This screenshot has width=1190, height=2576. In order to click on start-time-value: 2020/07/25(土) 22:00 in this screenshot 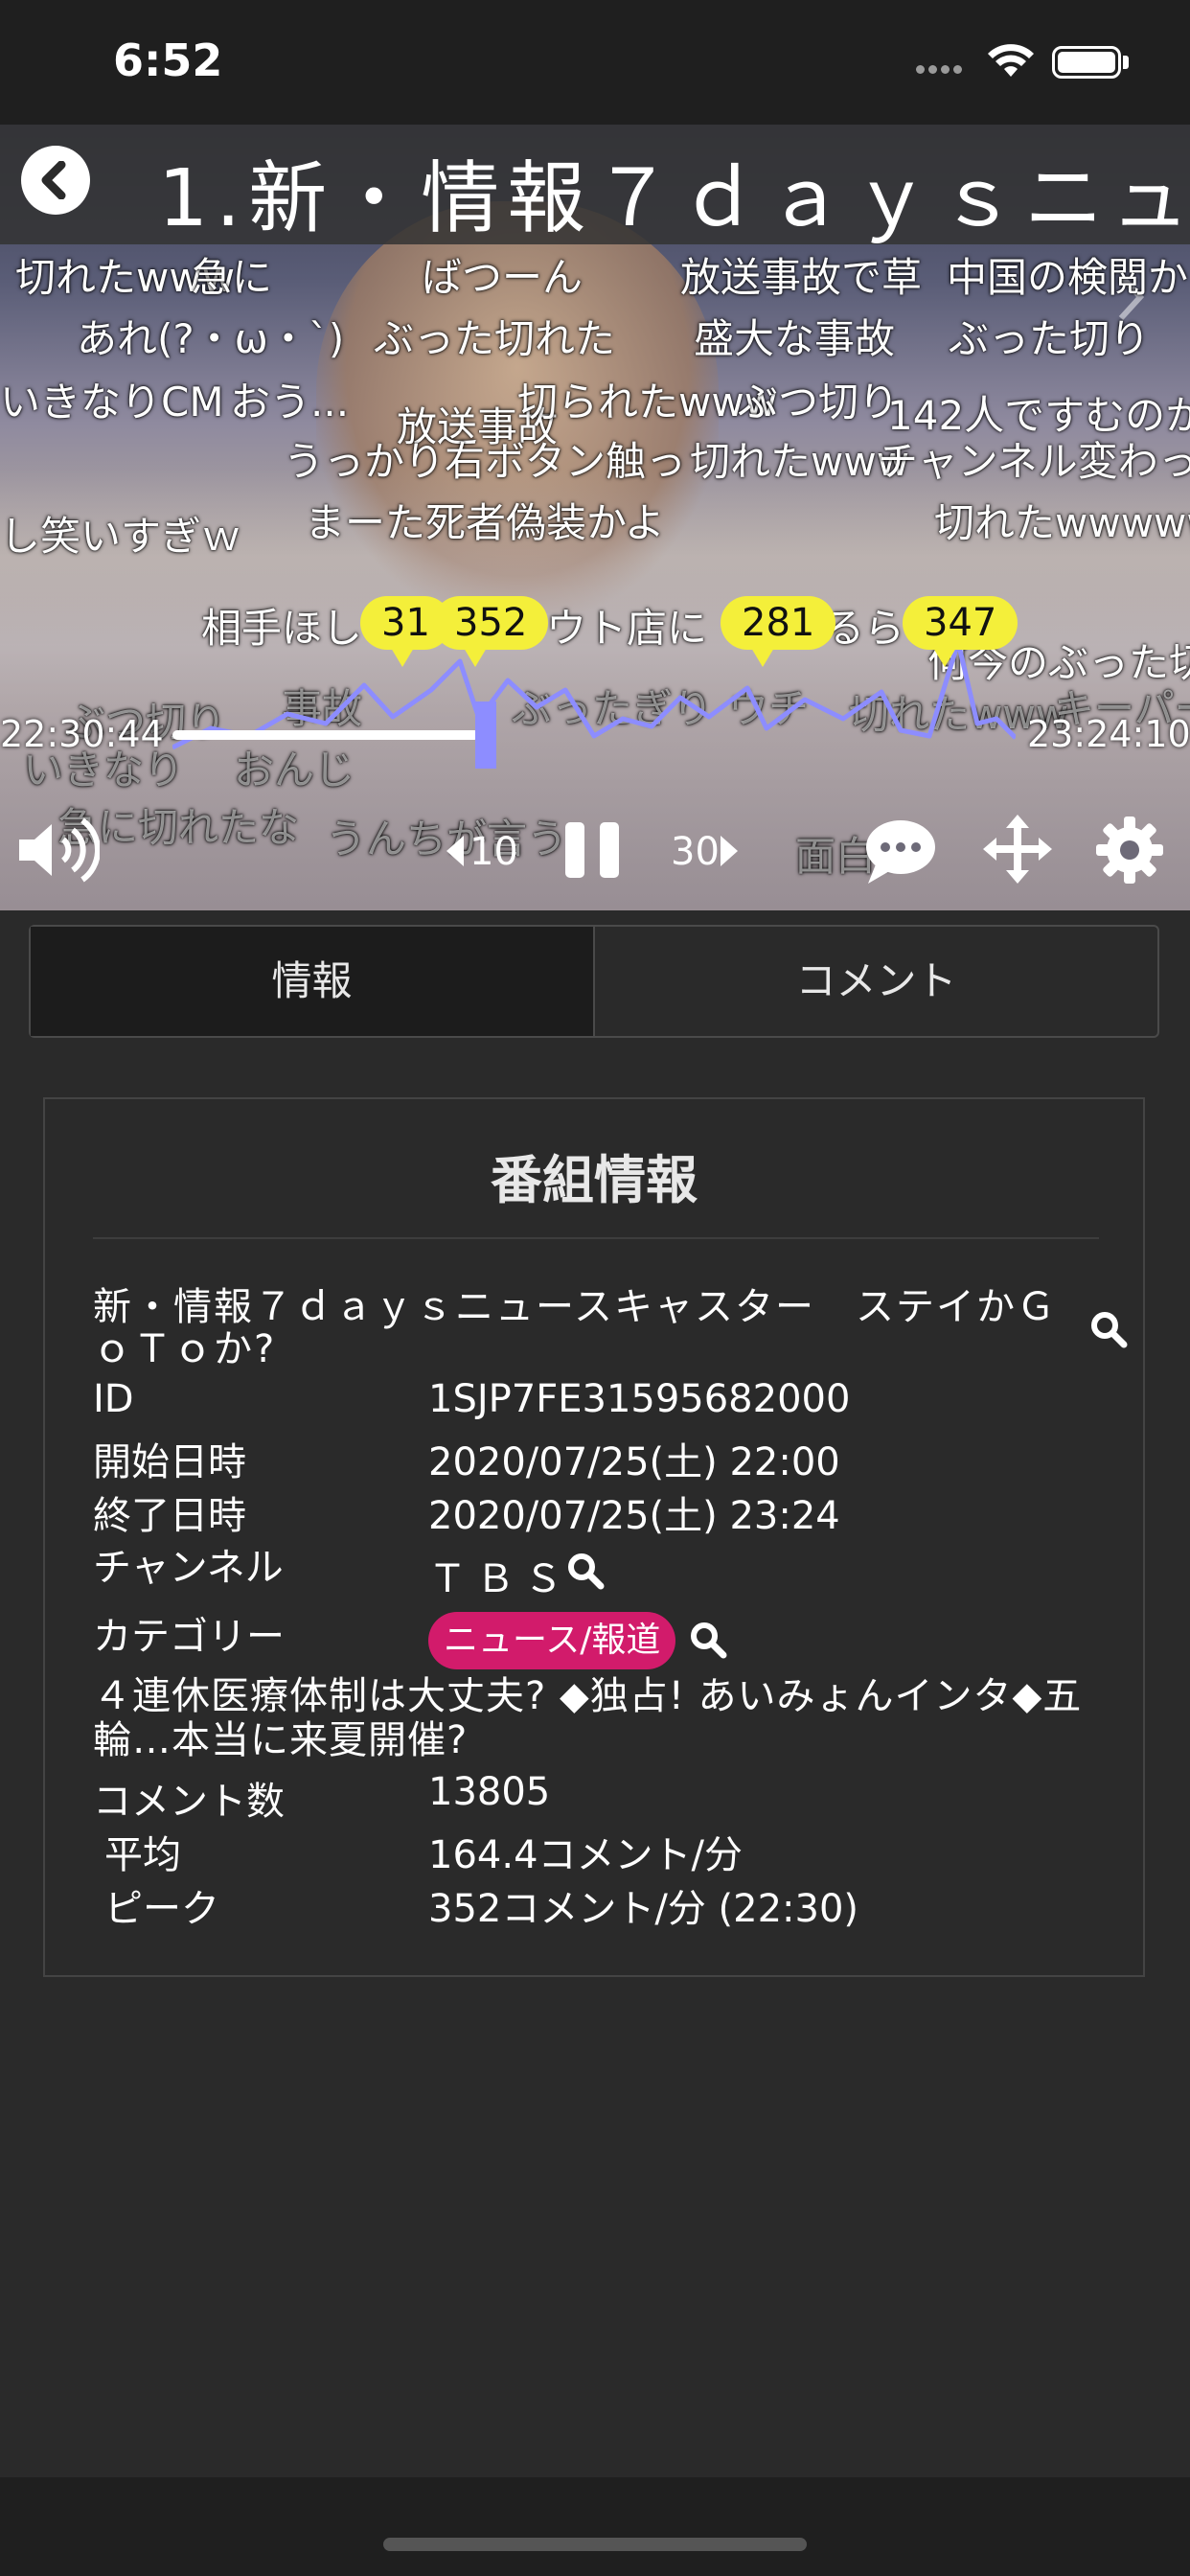, I will do `click(634, 1462)`.